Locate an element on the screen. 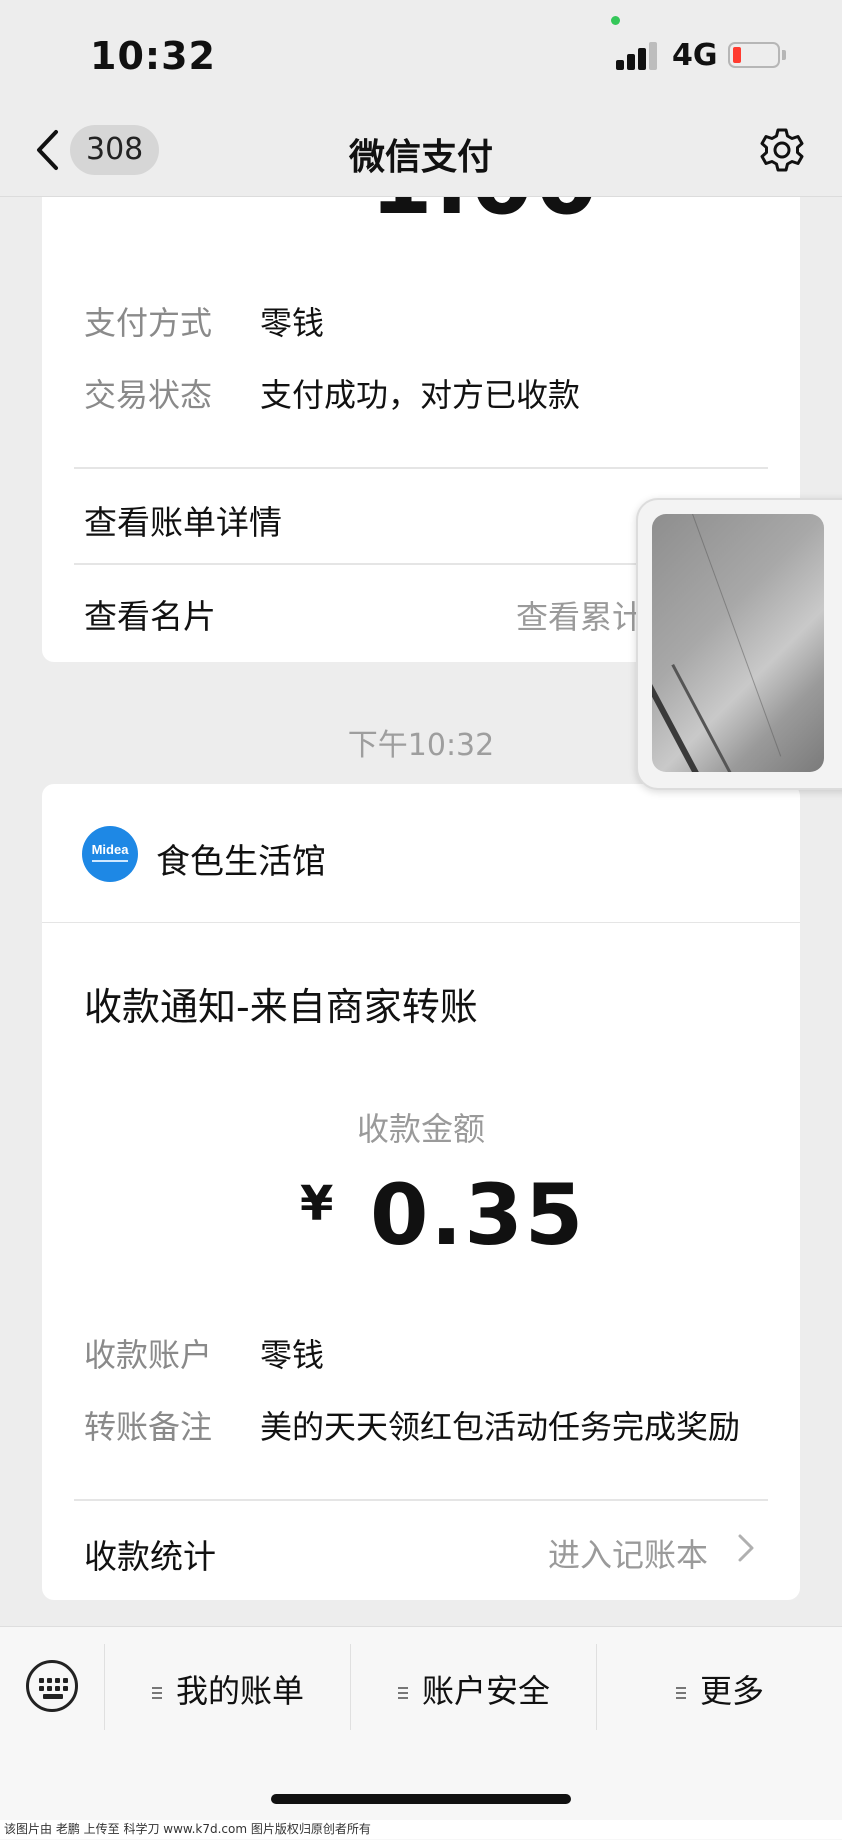 Image resolution: width=842 pixels, height=1840 pixels. battery-cap is located at coordinates (784, 55).